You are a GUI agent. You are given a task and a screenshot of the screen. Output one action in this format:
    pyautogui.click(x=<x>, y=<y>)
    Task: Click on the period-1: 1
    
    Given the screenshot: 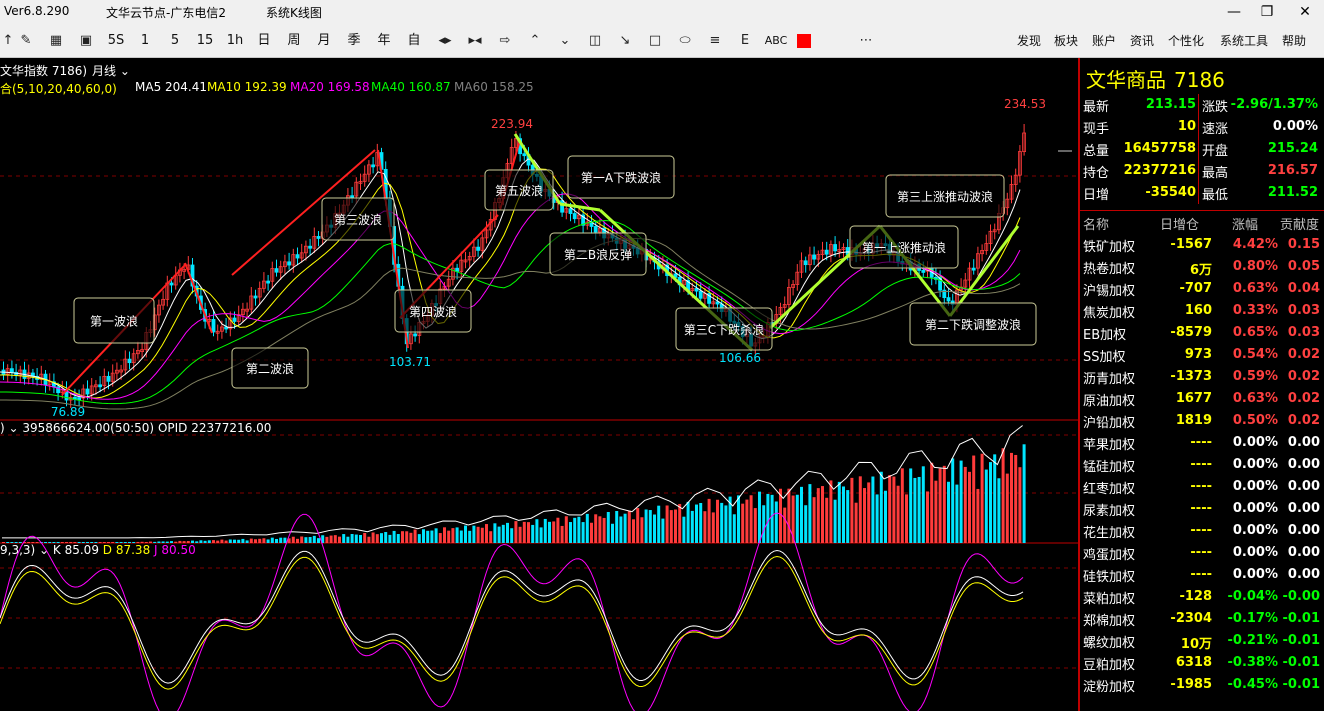 What is the action you would take?
    pyautogui.click(x=145, y=41)
    